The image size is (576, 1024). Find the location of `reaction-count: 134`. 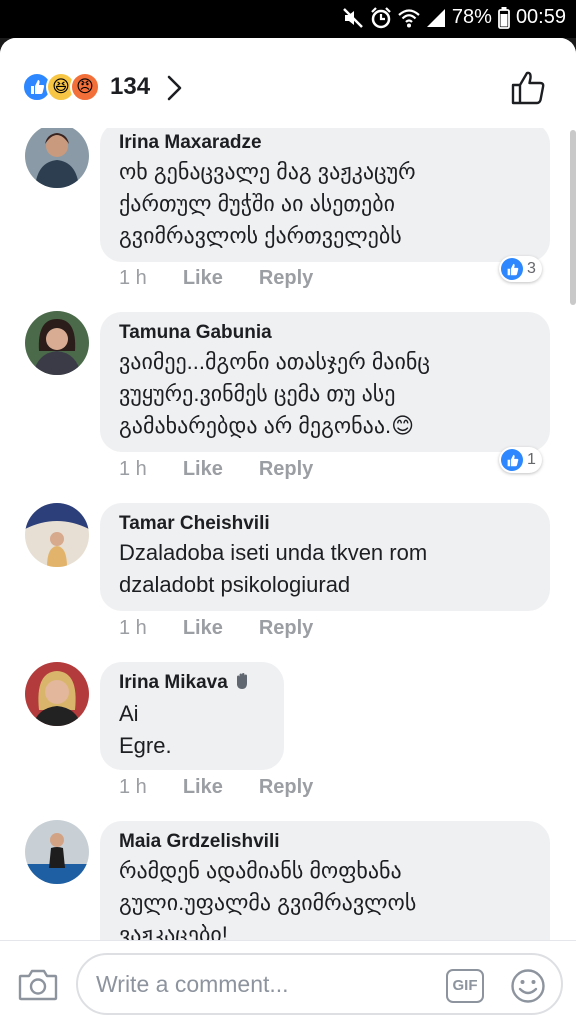

reaction-count: 134 is located at coordinates (130, 86).